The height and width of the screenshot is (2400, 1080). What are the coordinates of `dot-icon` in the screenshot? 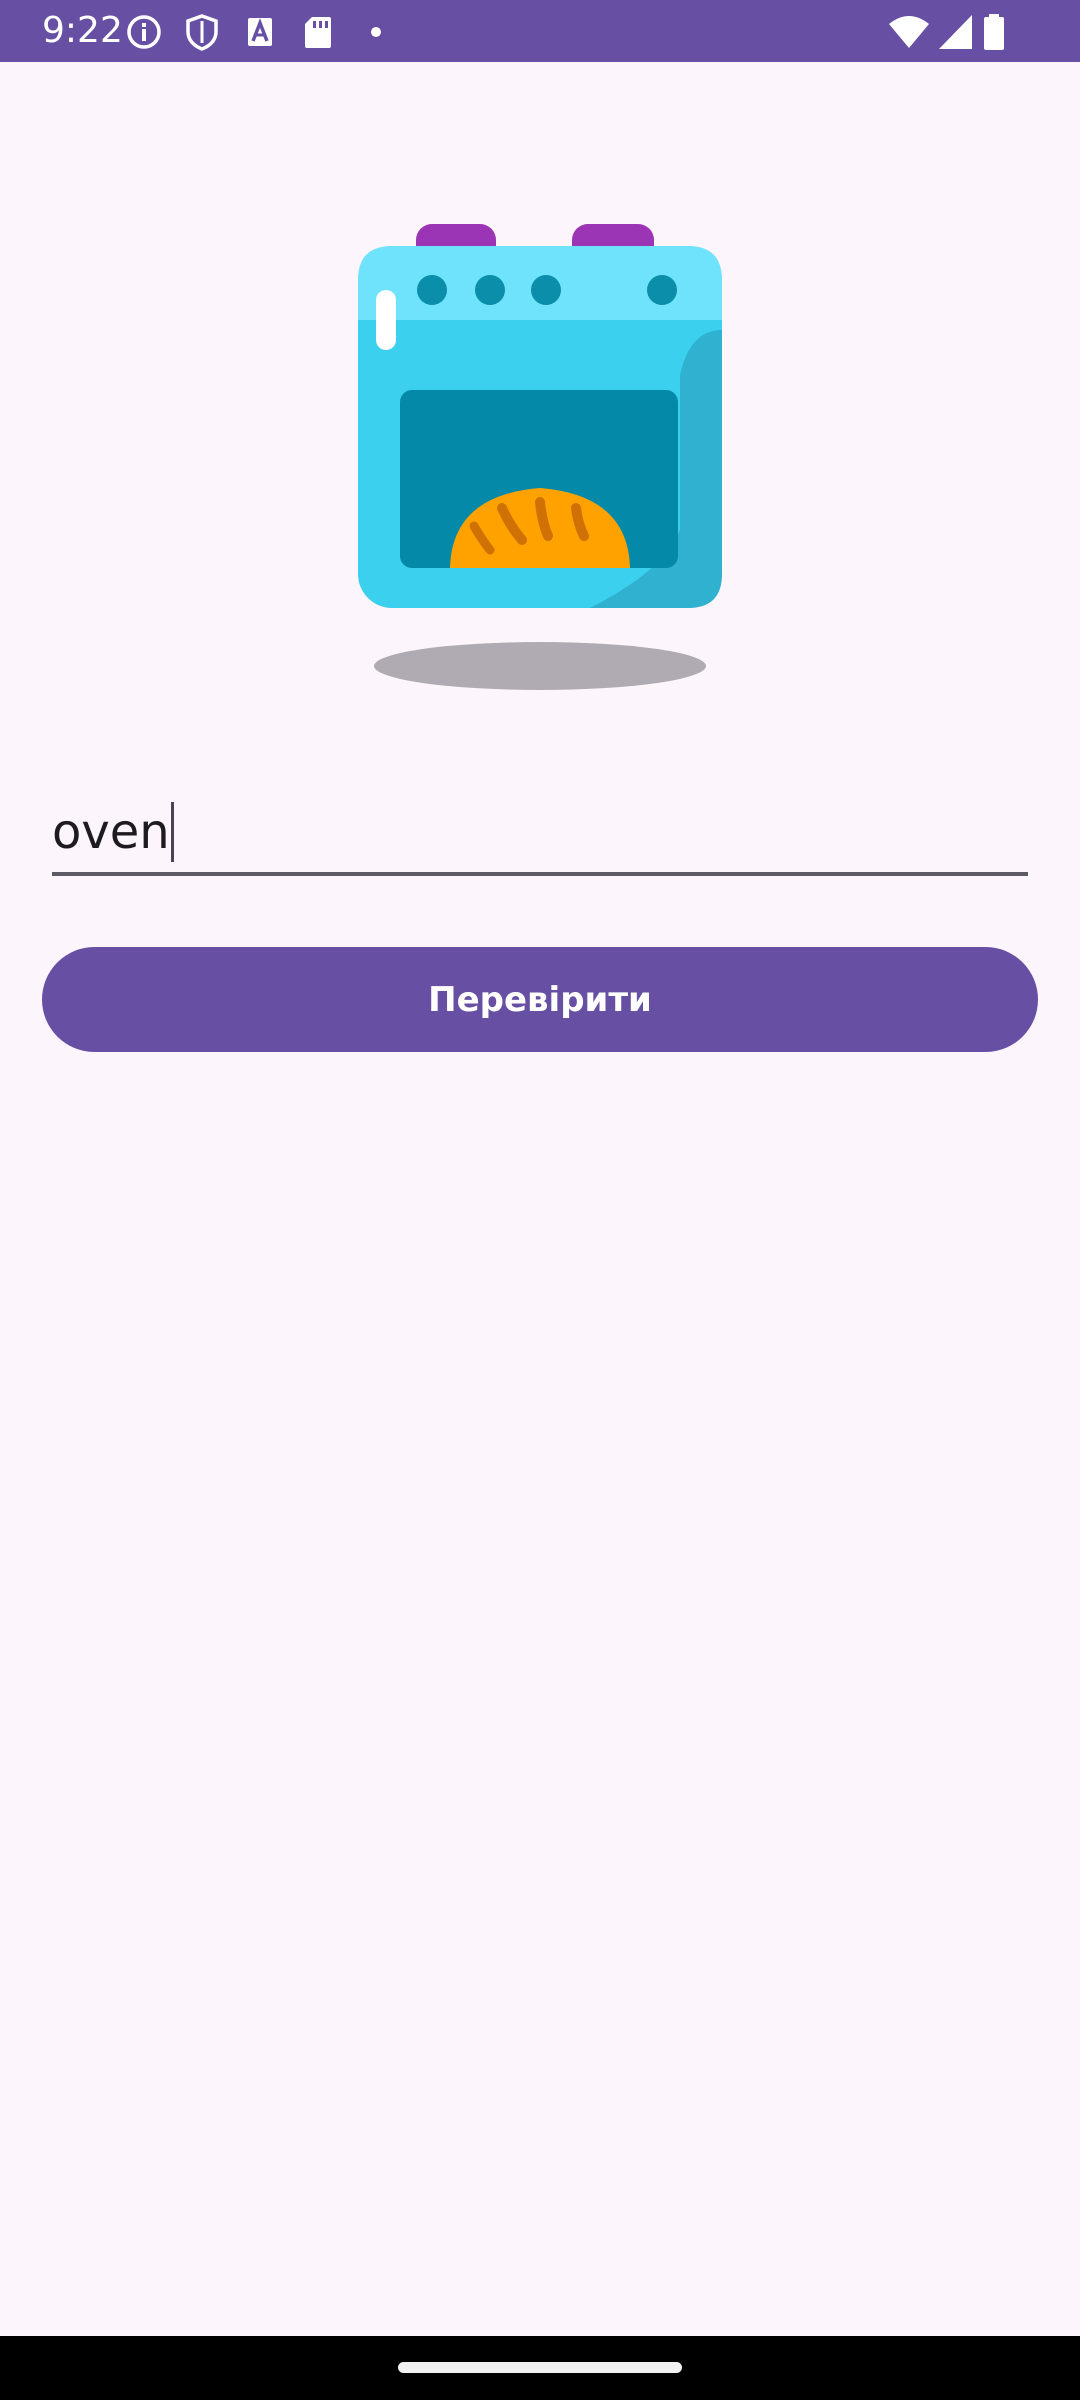 It's located at (376, 32).